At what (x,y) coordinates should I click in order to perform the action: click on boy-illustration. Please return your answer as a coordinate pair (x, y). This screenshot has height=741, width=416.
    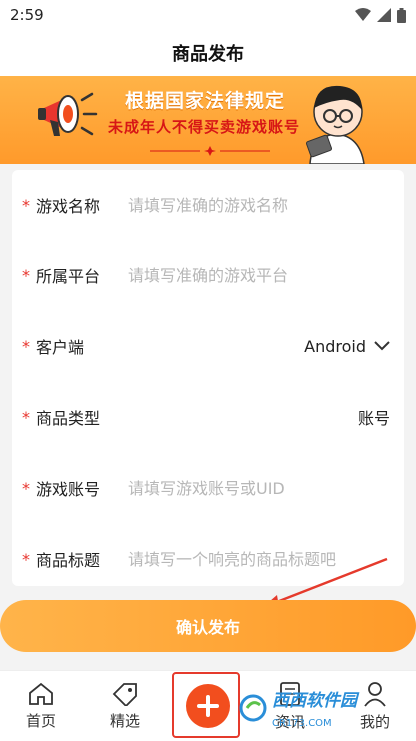
    Looking at the image, I should click on (335, 124).